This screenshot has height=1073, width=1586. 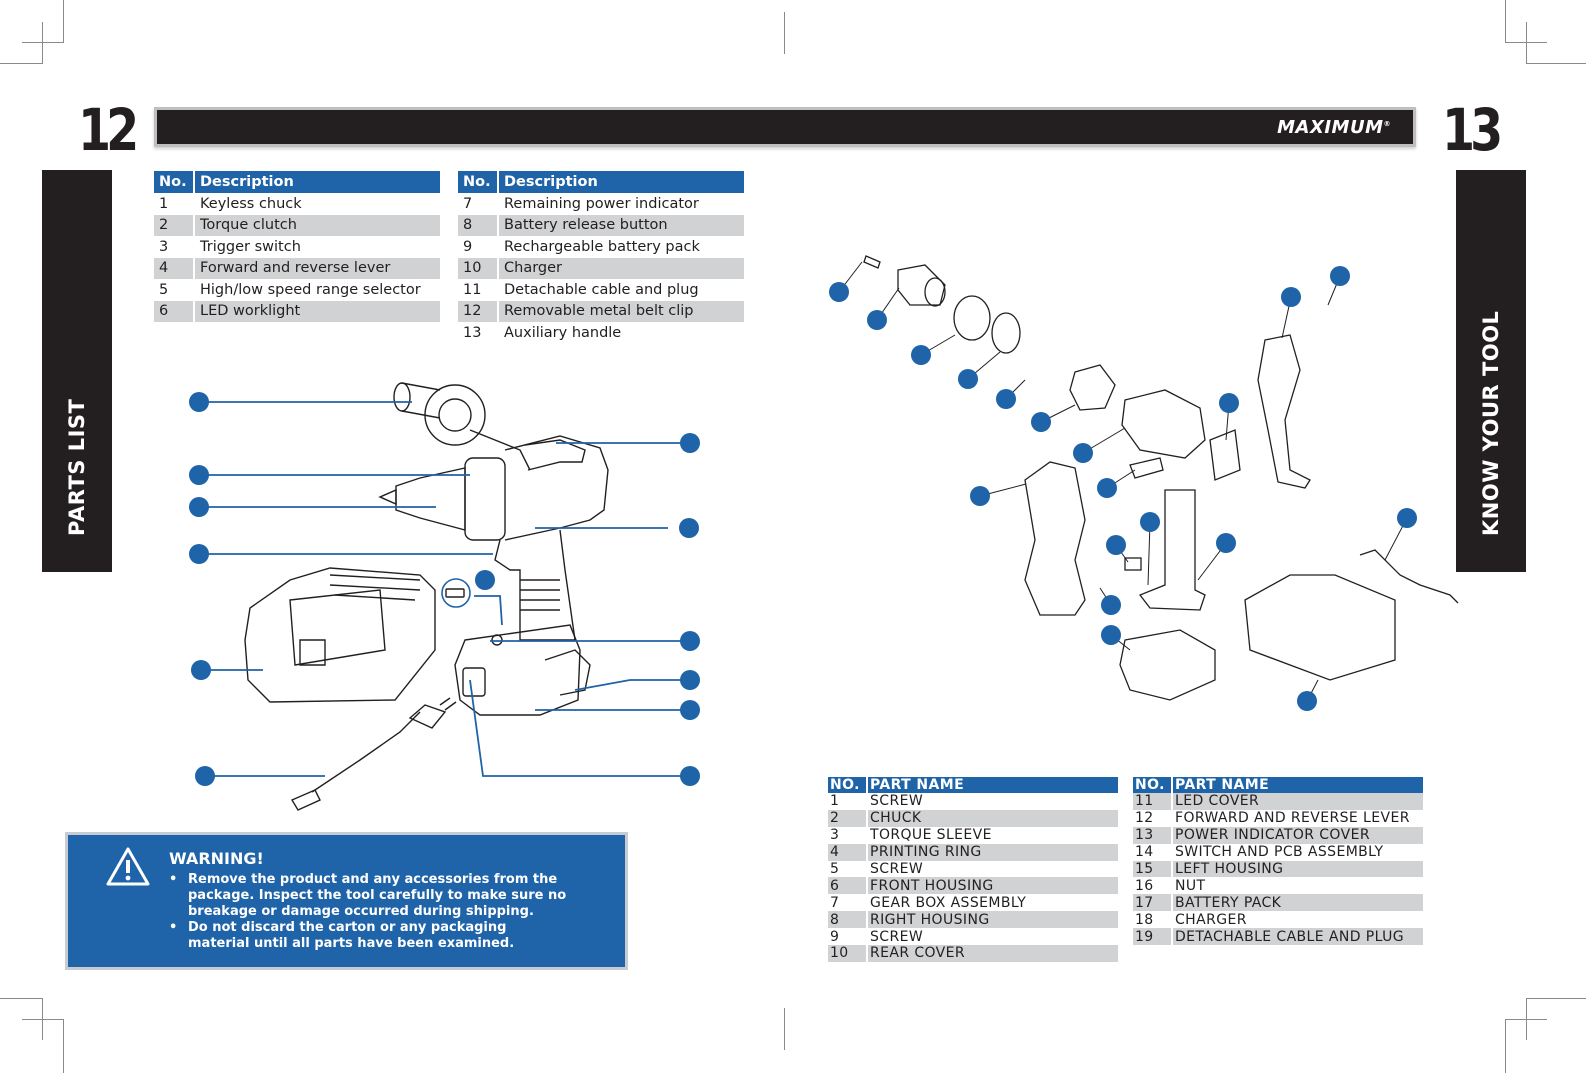 I want to click on table-row: 17 BATTERY PACK, so click(x=1278, y=903).